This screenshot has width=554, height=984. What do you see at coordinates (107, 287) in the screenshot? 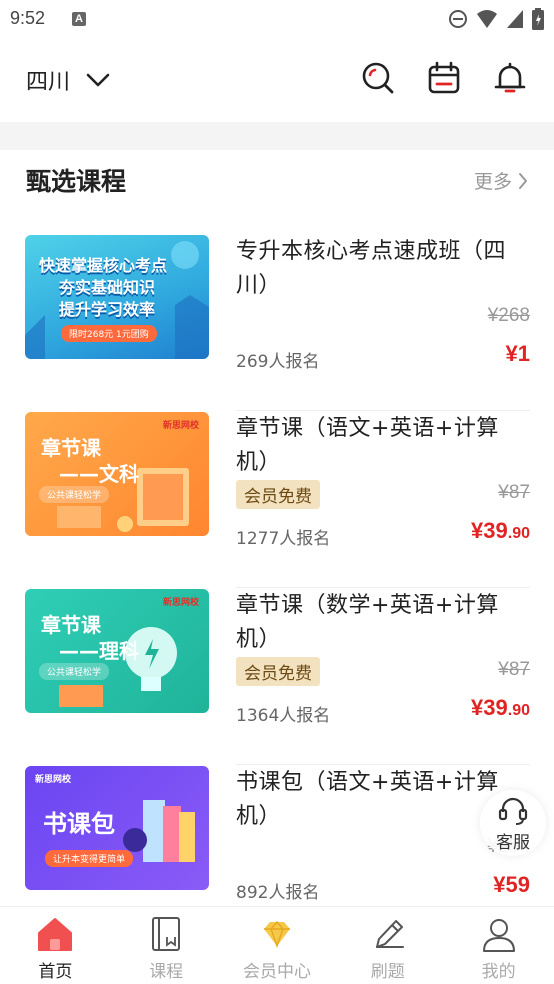
I see `thumb-line: 夯实基础知识` at bounding box center [107, 287].